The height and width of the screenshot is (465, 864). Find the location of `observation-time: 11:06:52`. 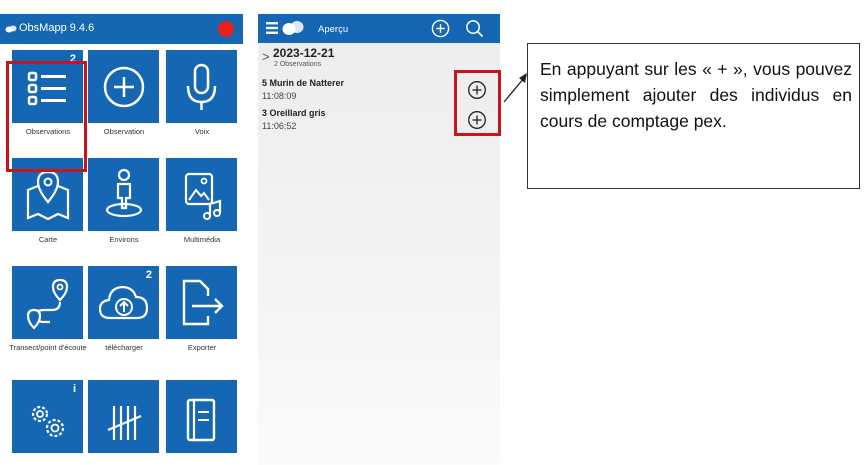

observation-time: 11:06:52 is located at coordinates (279, 126).